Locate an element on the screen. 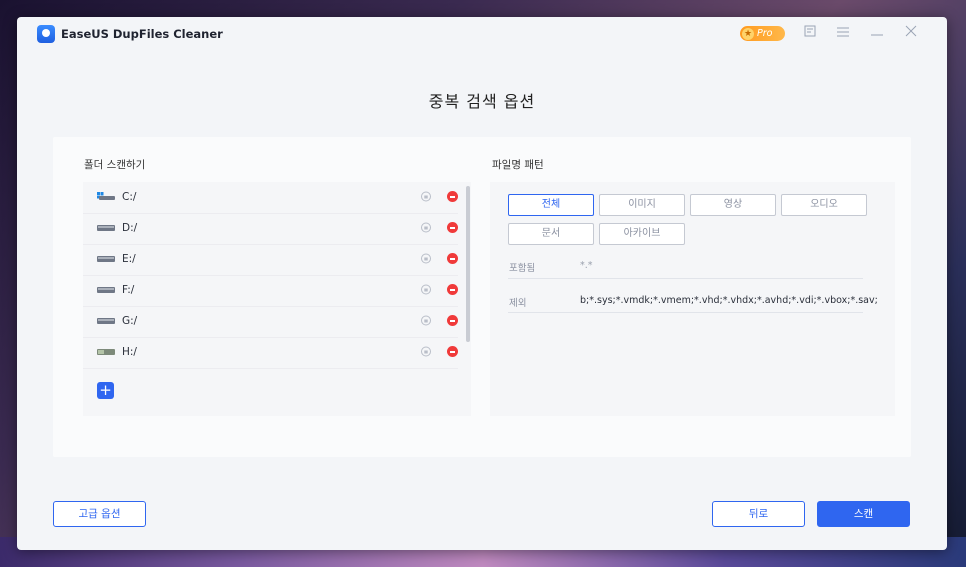 The image size is (966, 567). filter-audio-button: 오디오 is located at coordinates (824, 205).